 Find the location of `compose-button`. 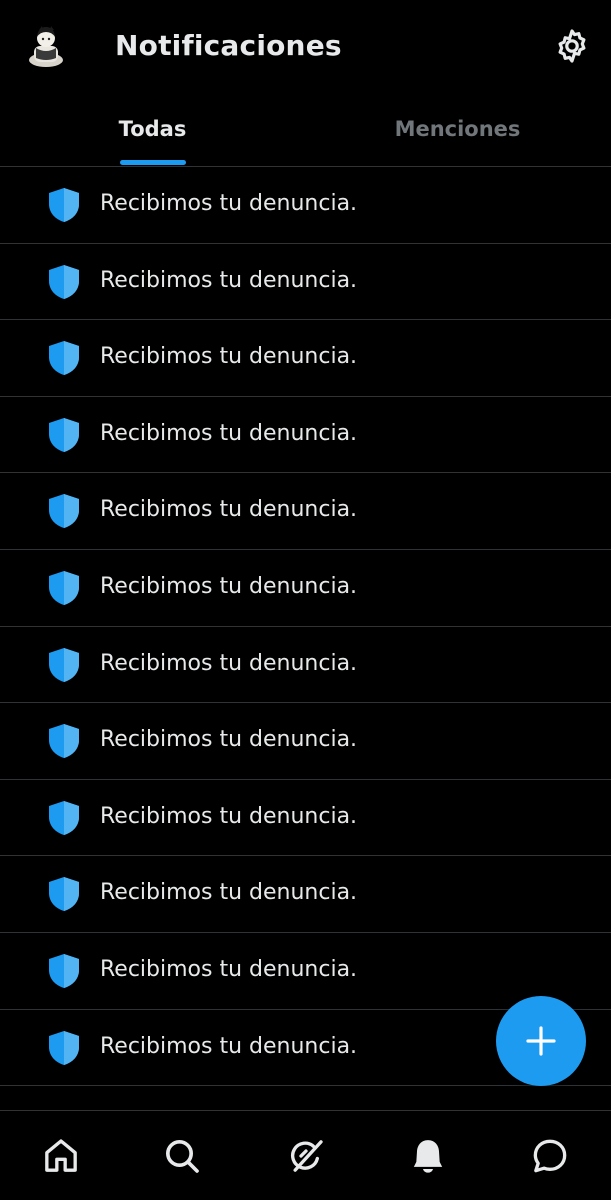

compose-button is located at coordinates (541, 1041).